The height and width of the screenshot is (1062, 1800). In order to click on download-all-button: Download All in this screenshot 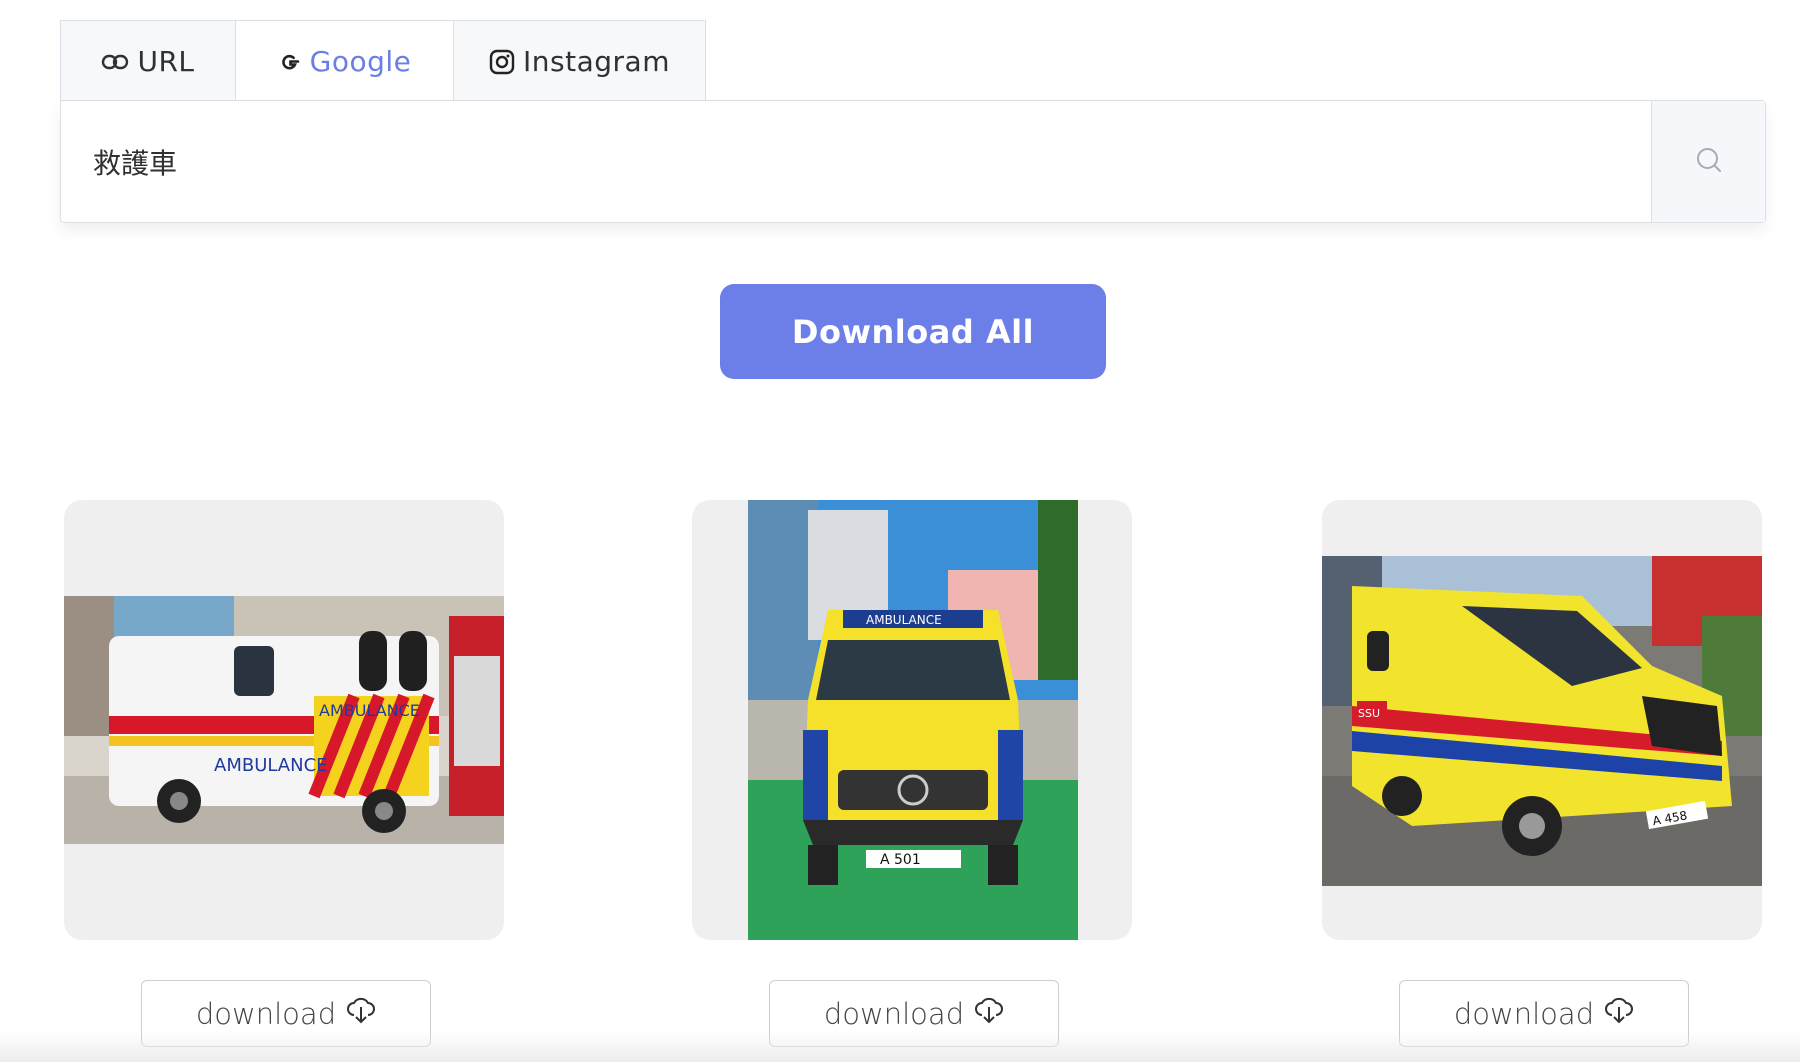, I will do `click(913, 331)`.